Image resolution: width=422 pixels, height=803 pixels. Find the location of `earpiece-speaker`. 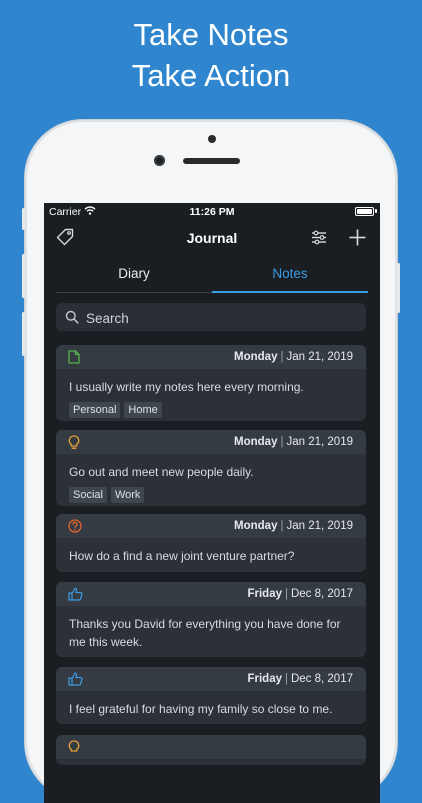

earpiece-speaker is located at coordinates (211, 161).